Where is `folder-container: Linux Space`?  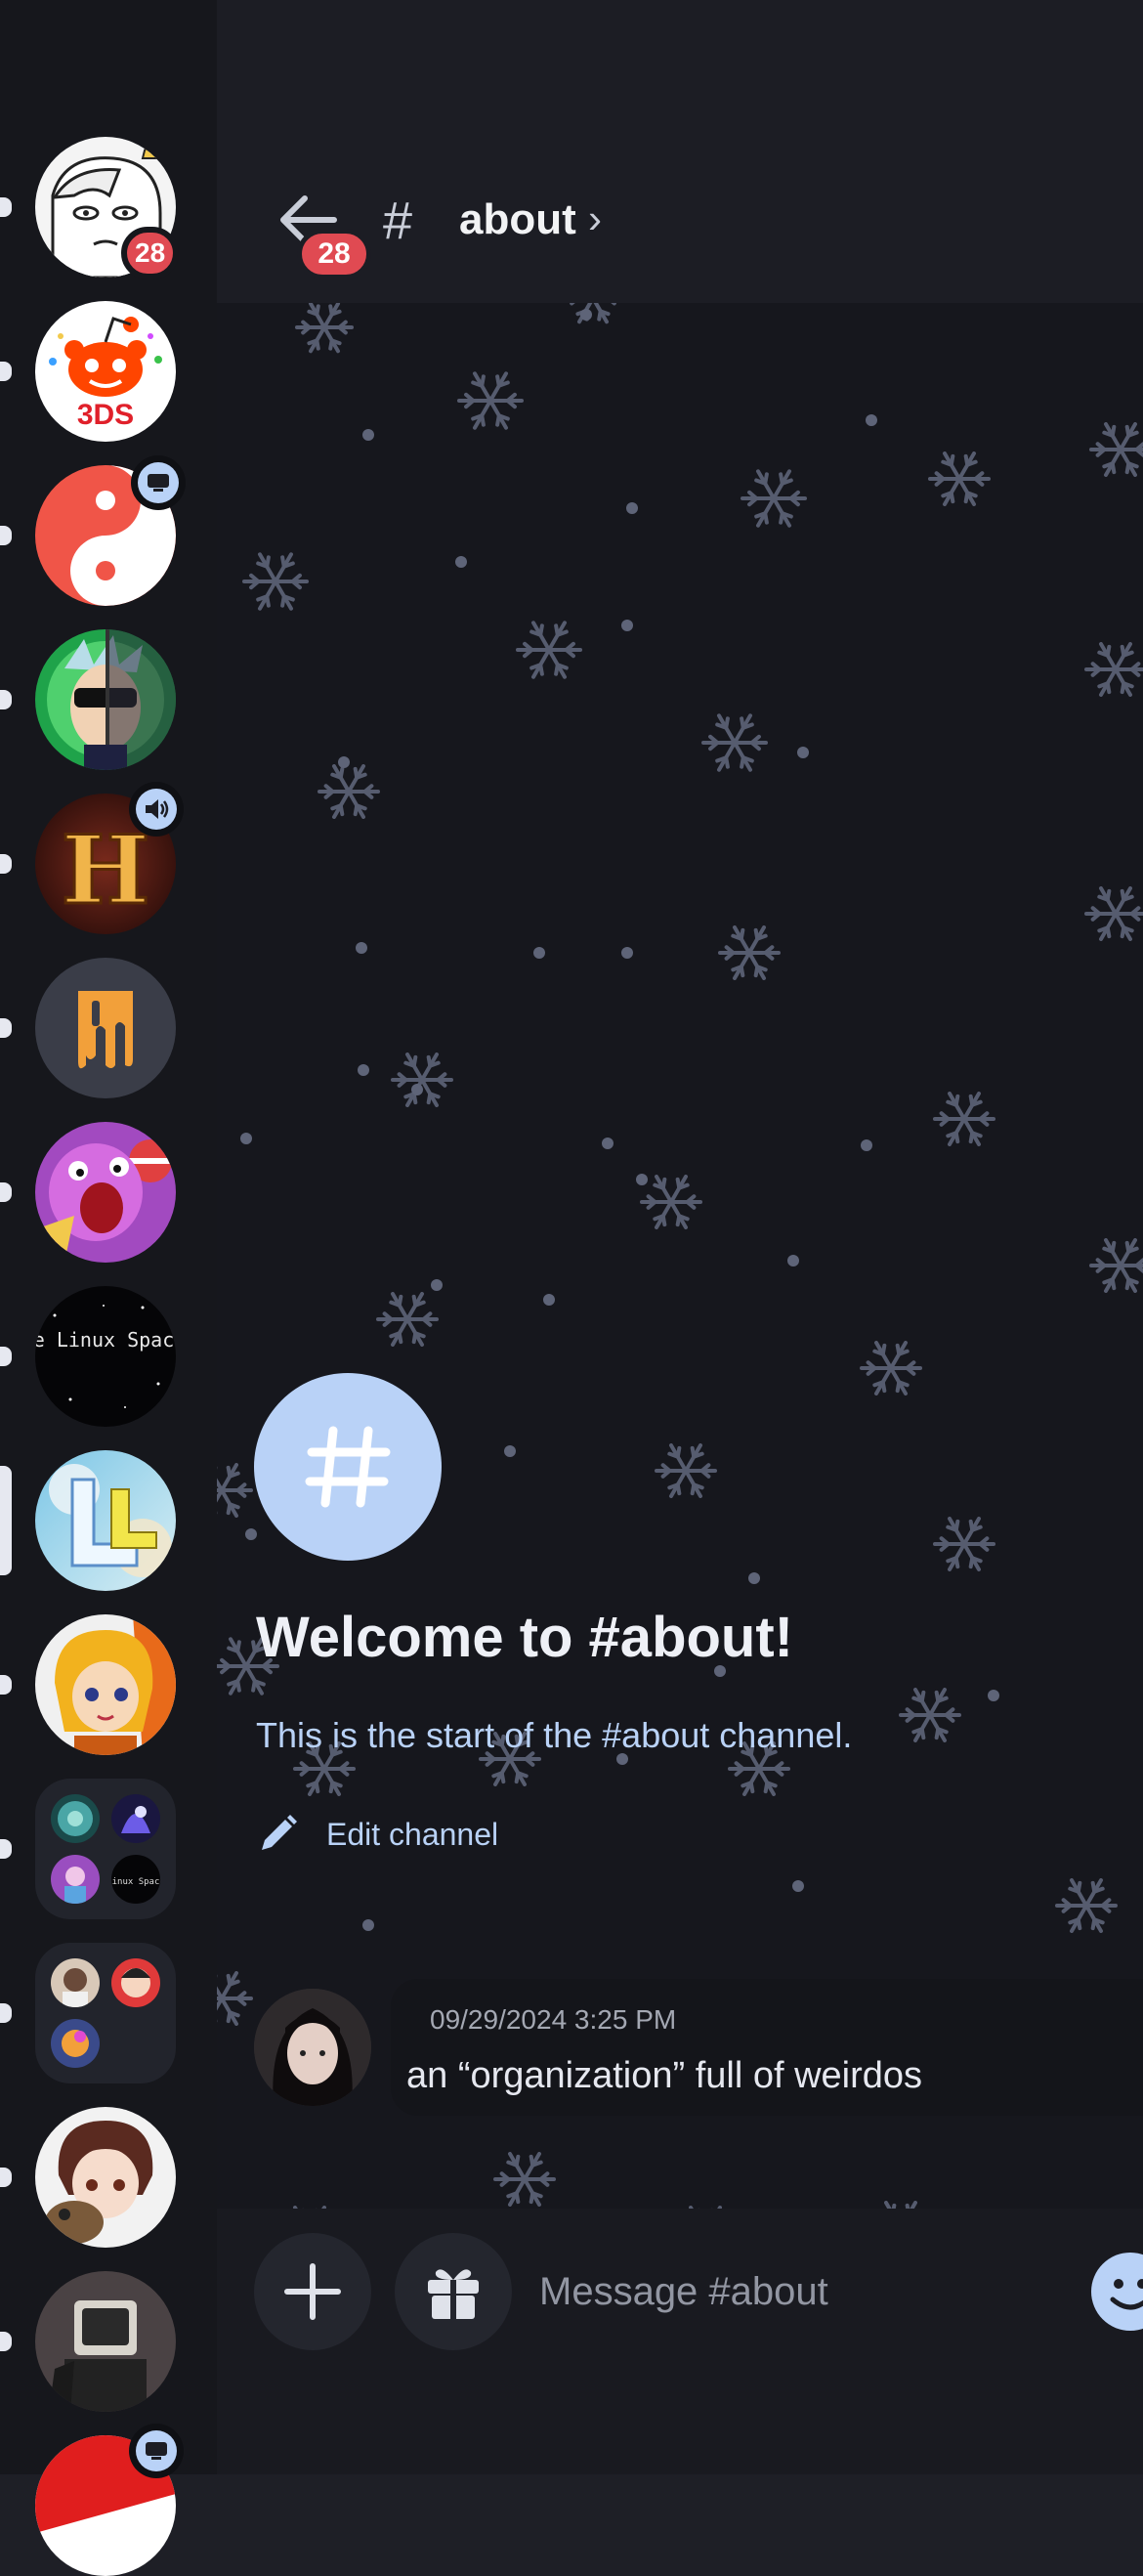
folder-container: Linux Space is located at coordinates (105, 1849).